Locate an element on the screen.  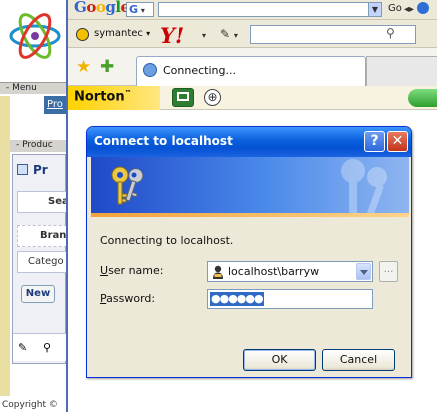
yahoo-logo: Y! is located at coordinates (172, 35).